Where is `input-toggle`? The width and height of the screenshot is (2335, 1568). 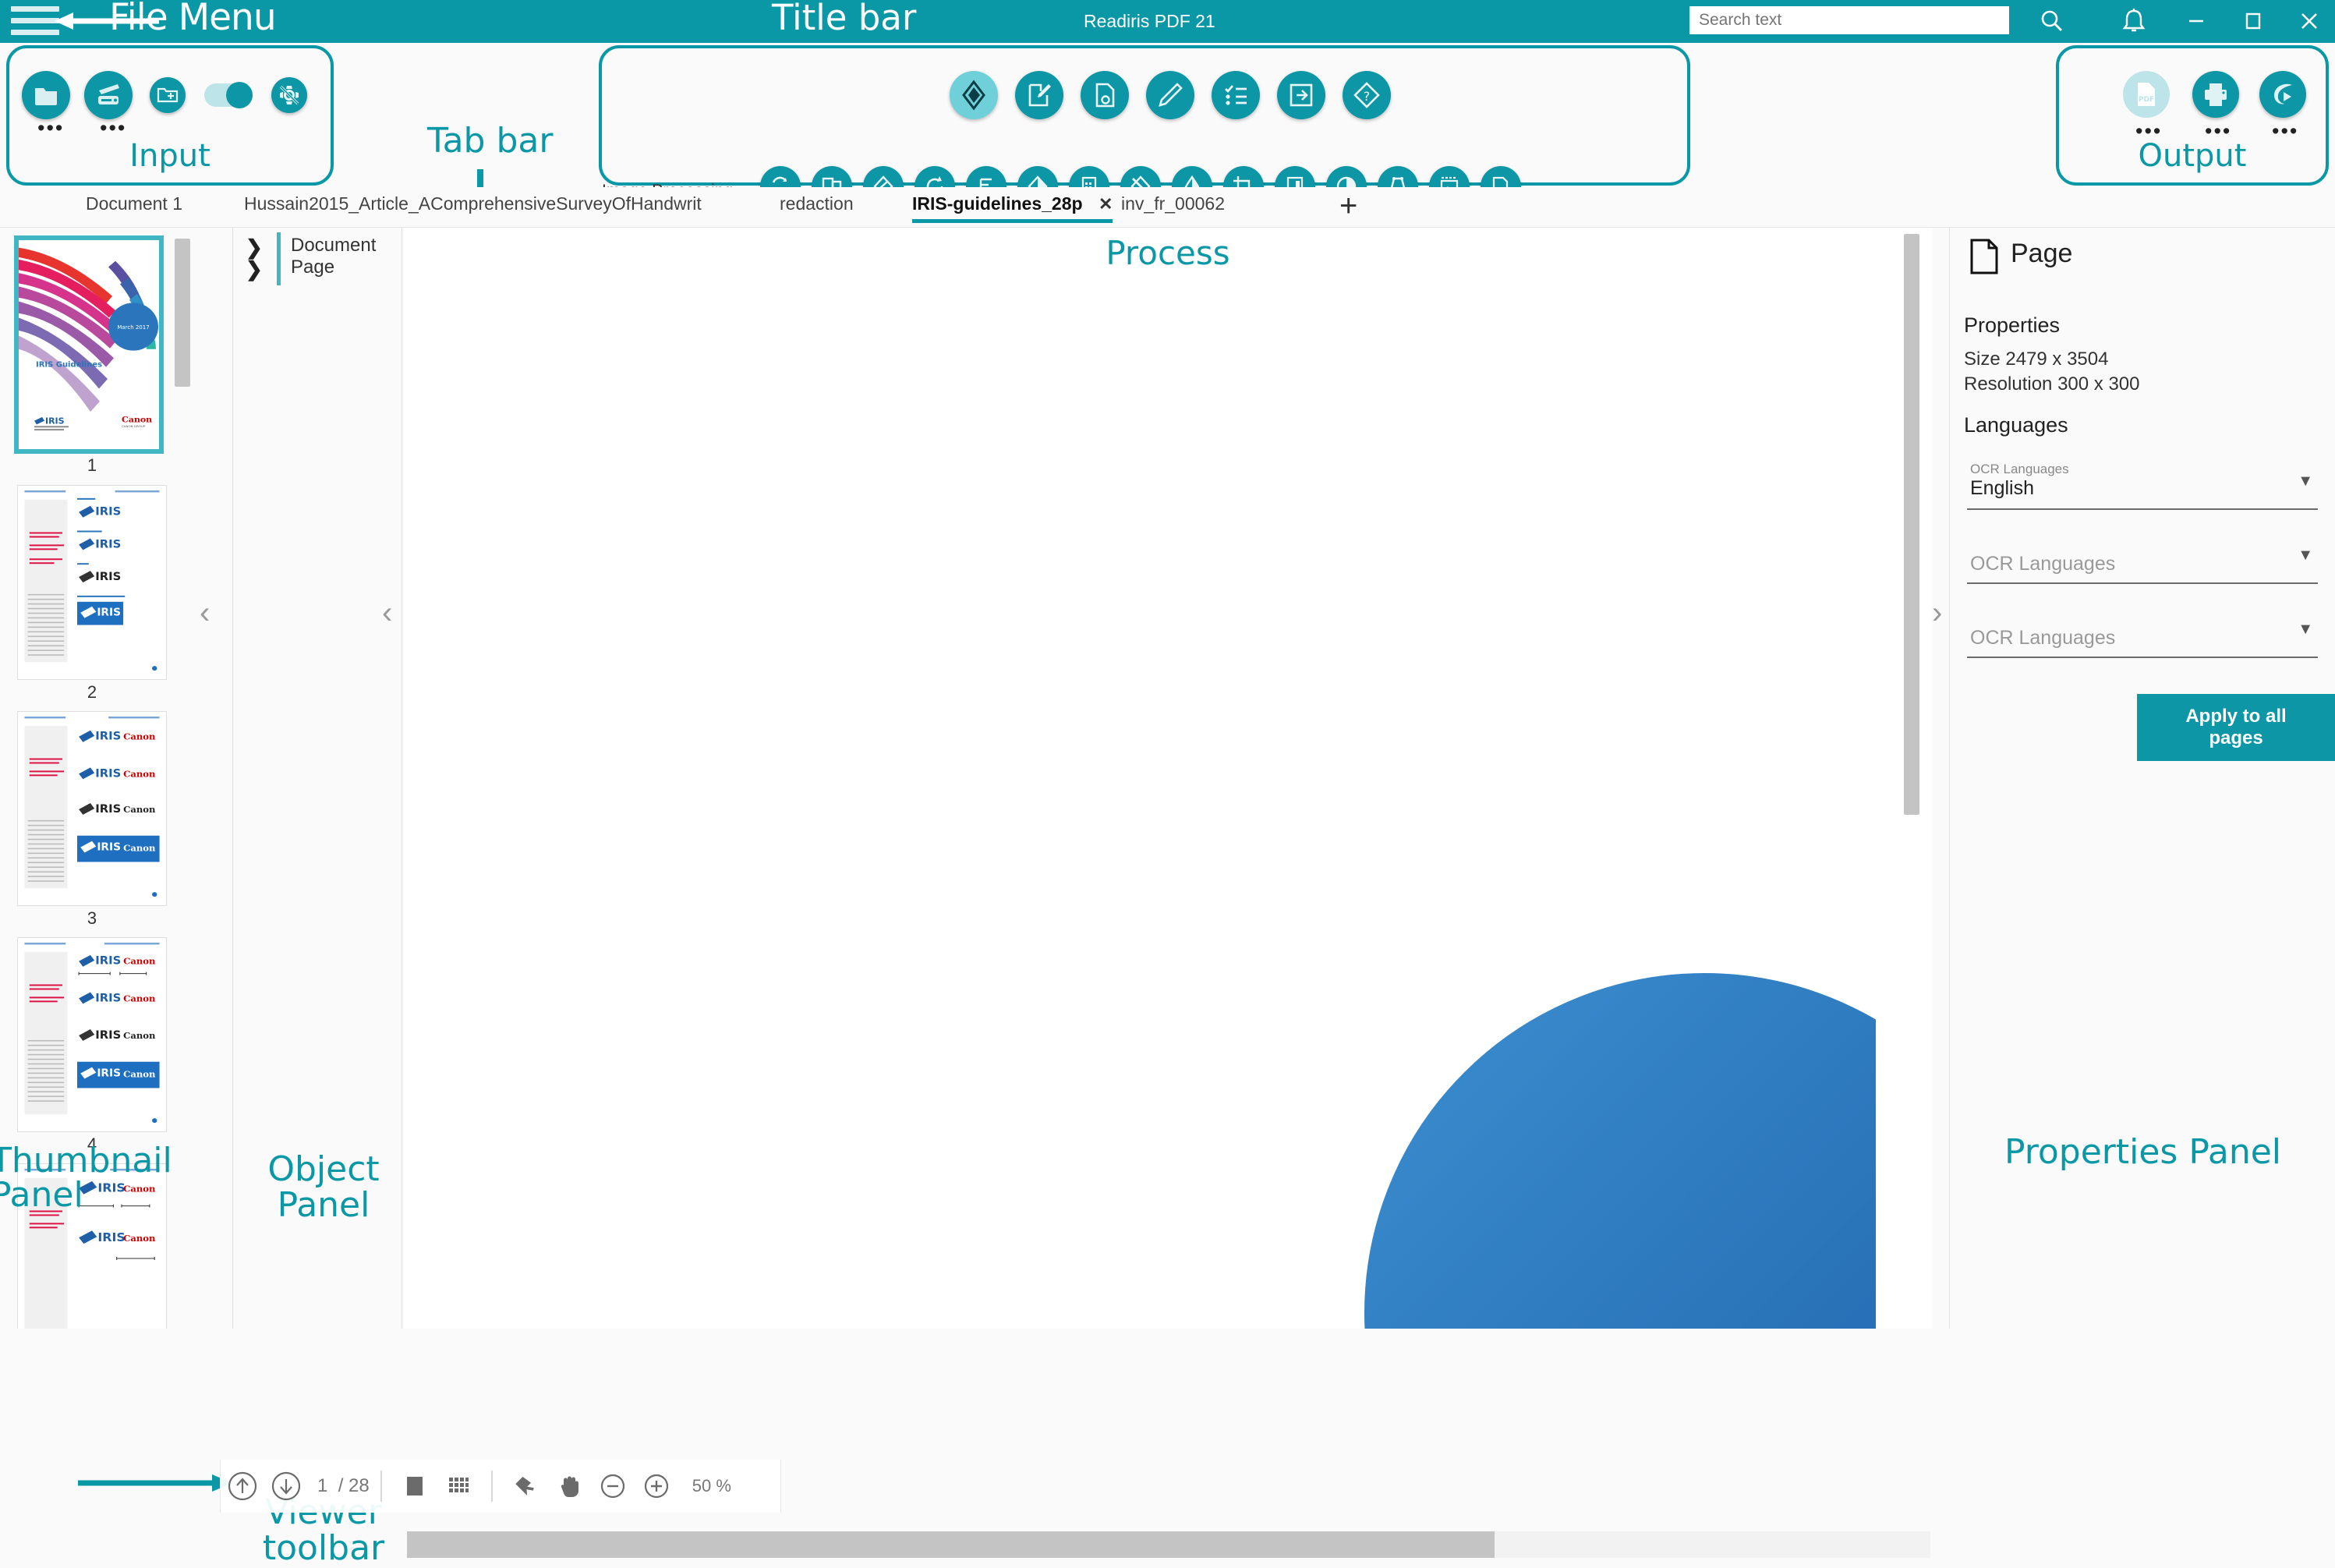 input-toggle is located at coordinates (228, 95).